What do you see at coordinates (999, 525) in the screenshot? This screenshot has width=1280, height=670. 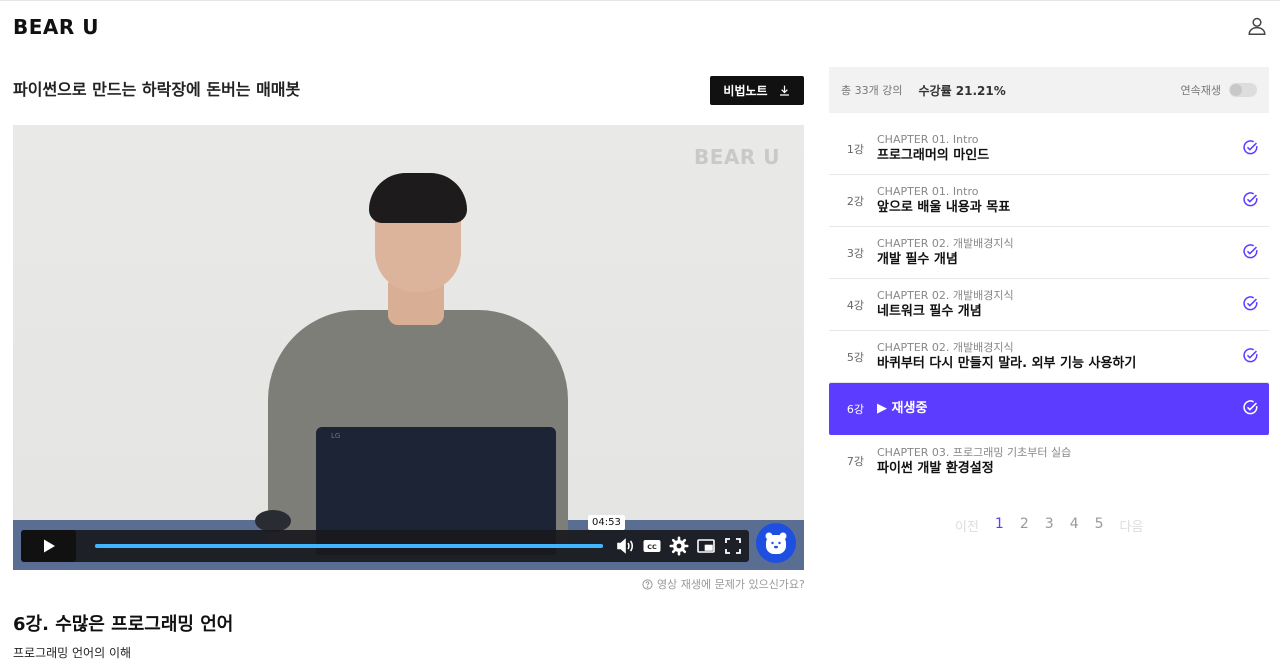 I see `pager-page-1: 1` at bounding box center [999, 525].